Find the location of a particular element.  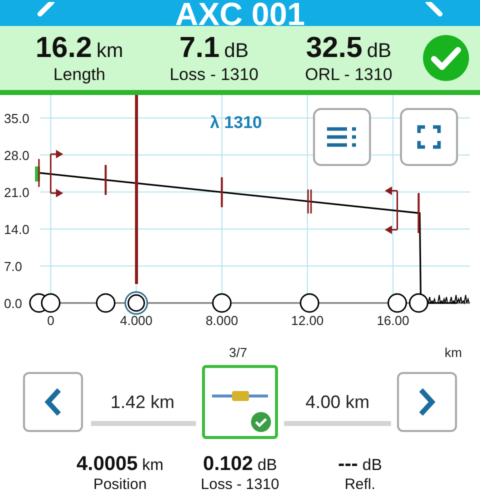

window-title: AXC 001 is located at coordinates (240, 13).